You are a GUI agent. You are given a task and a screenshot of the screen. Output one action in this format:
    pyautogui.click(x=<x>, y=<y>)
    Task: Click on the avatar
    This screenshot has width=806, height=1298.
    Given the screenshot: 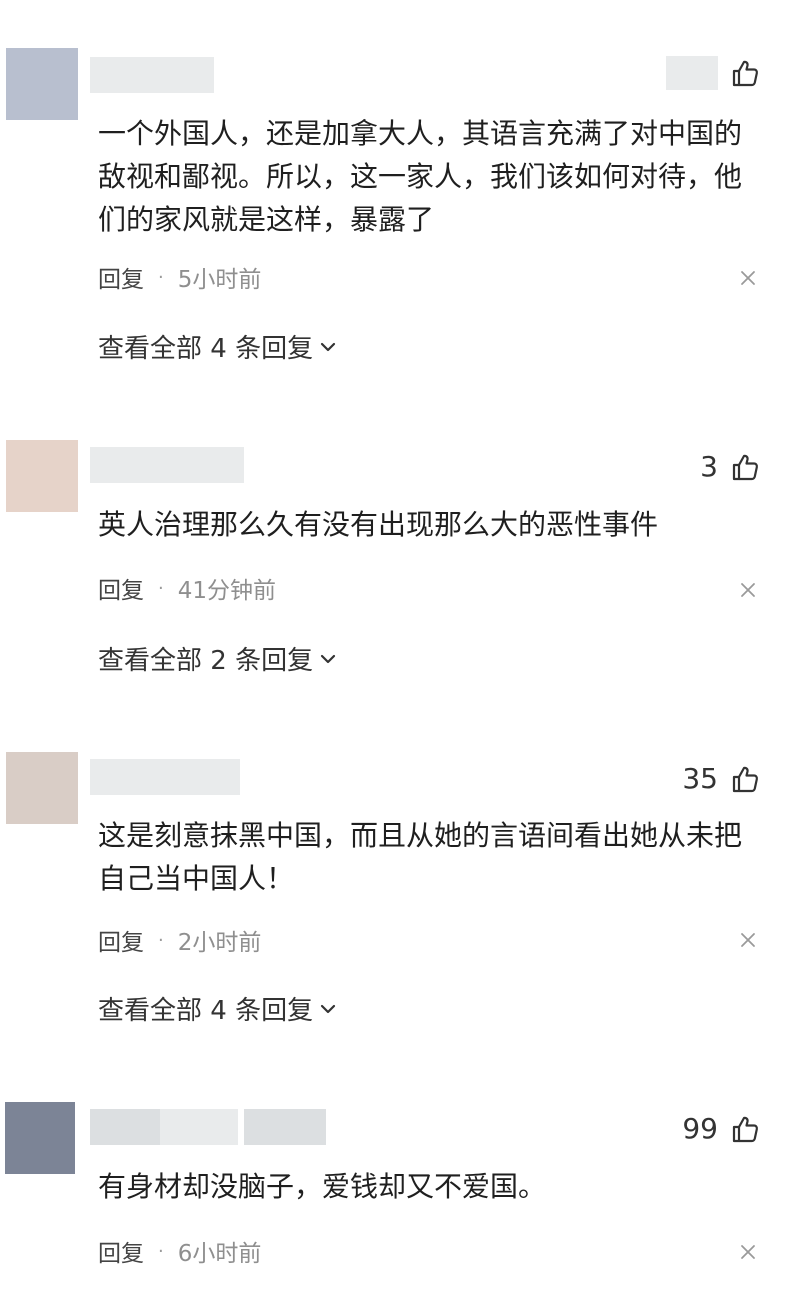 What is the action you would take?
    pyautogui.click(x=40, y=1138)
    